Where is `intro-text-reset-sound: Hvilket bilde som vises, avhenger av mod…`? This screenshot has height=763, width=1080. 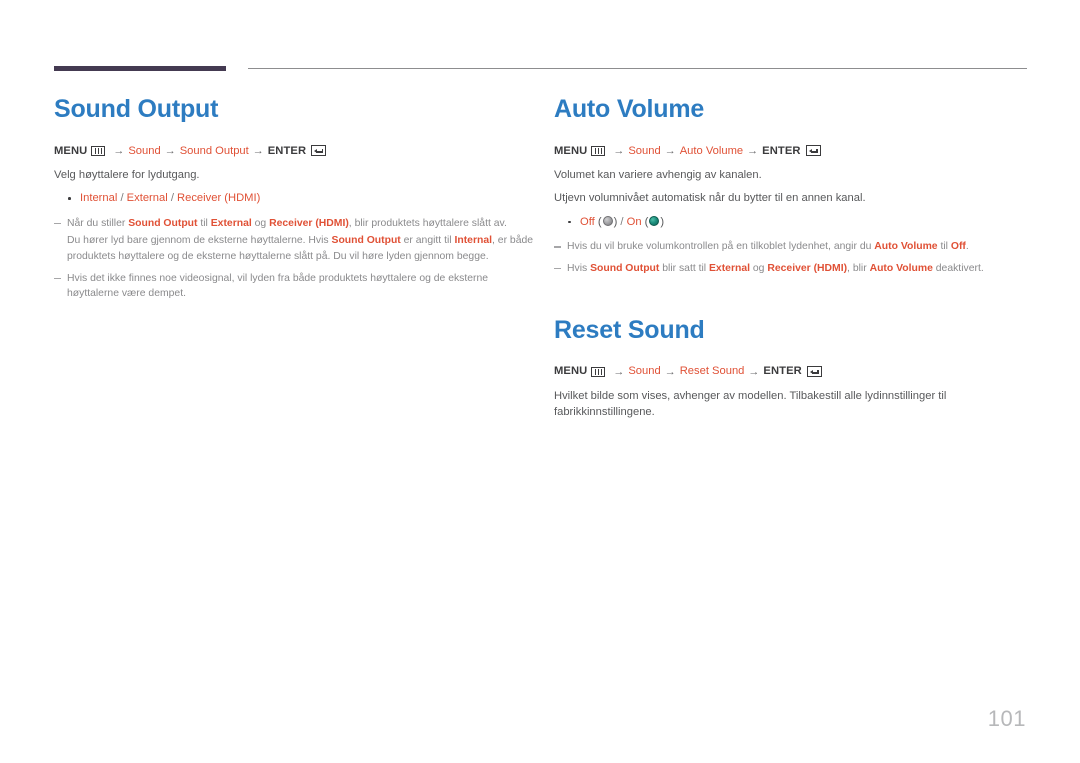 intro-text-reset-sound: Hvilket bilde som vises, avhenger av mod… is located at coordinates (750, 404).